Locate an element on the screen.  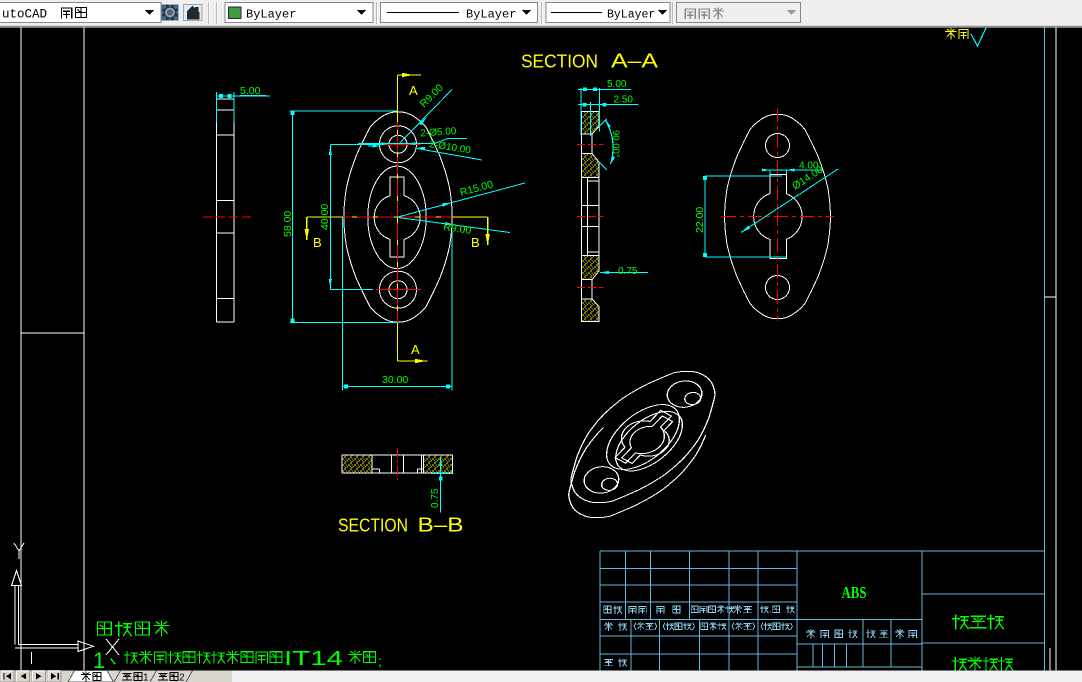
svg-text: 22.00 is located at coordinates (700, 220).